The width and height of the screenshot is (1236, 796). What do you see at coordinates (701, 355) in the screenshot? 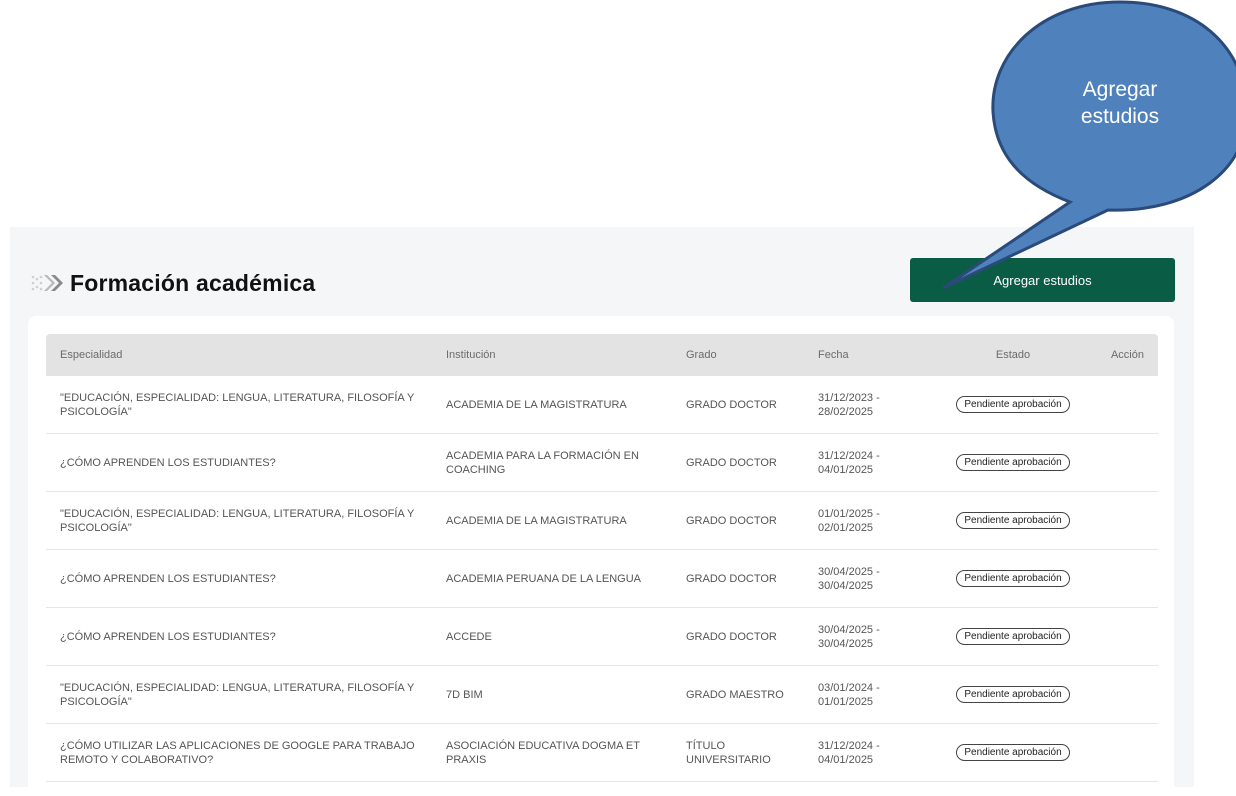
I see `header-grado: Grado` at bounding box center [701, 355].